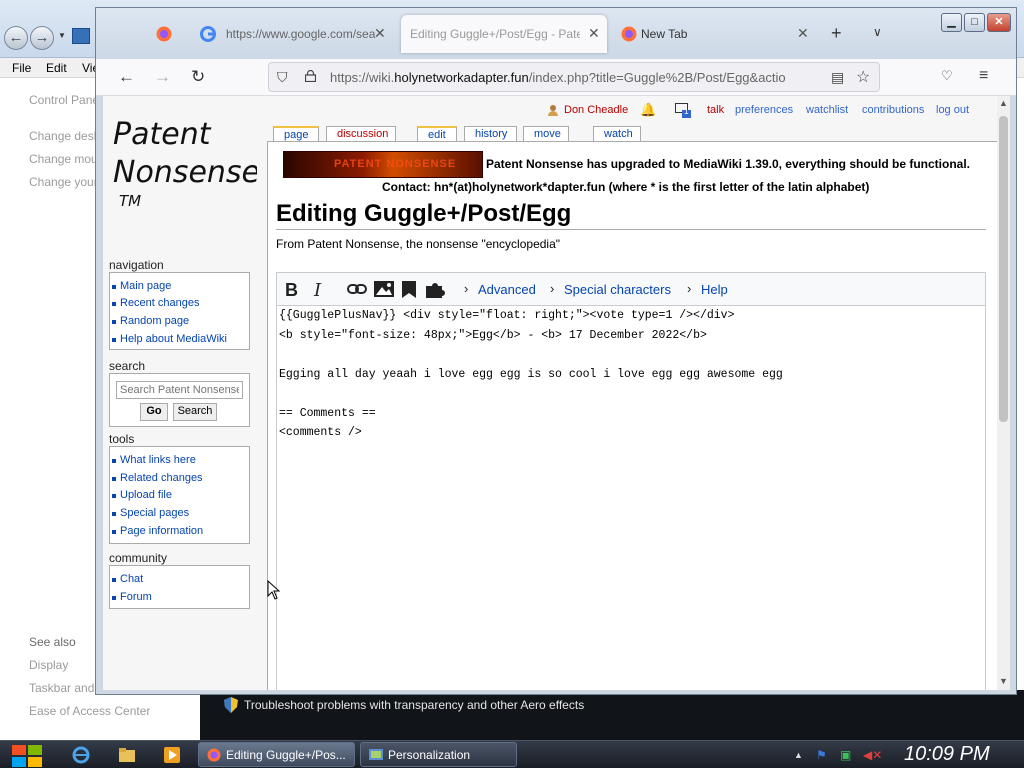 The height and width of the screenshot is (768, 1024). What do you see at coordinates (150, 321) in the screenshot?
I see `sidebar-item-random-page: Random page` at bounding box center [150, 321].